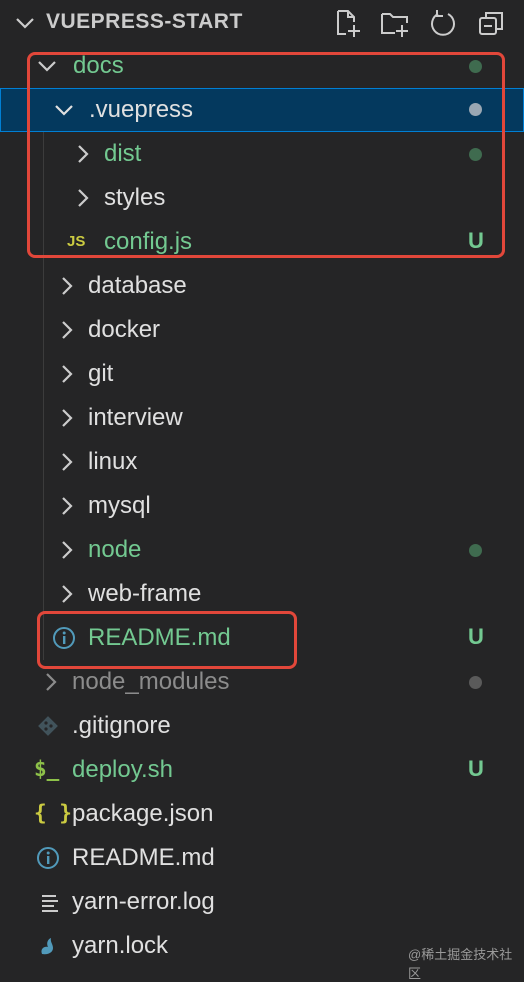 Image resolution: width=524 pixels, height=982 pixels. Describe the element at coordinates (25, 23) in the screenshot. I see `chevron-down-icon` at that location.